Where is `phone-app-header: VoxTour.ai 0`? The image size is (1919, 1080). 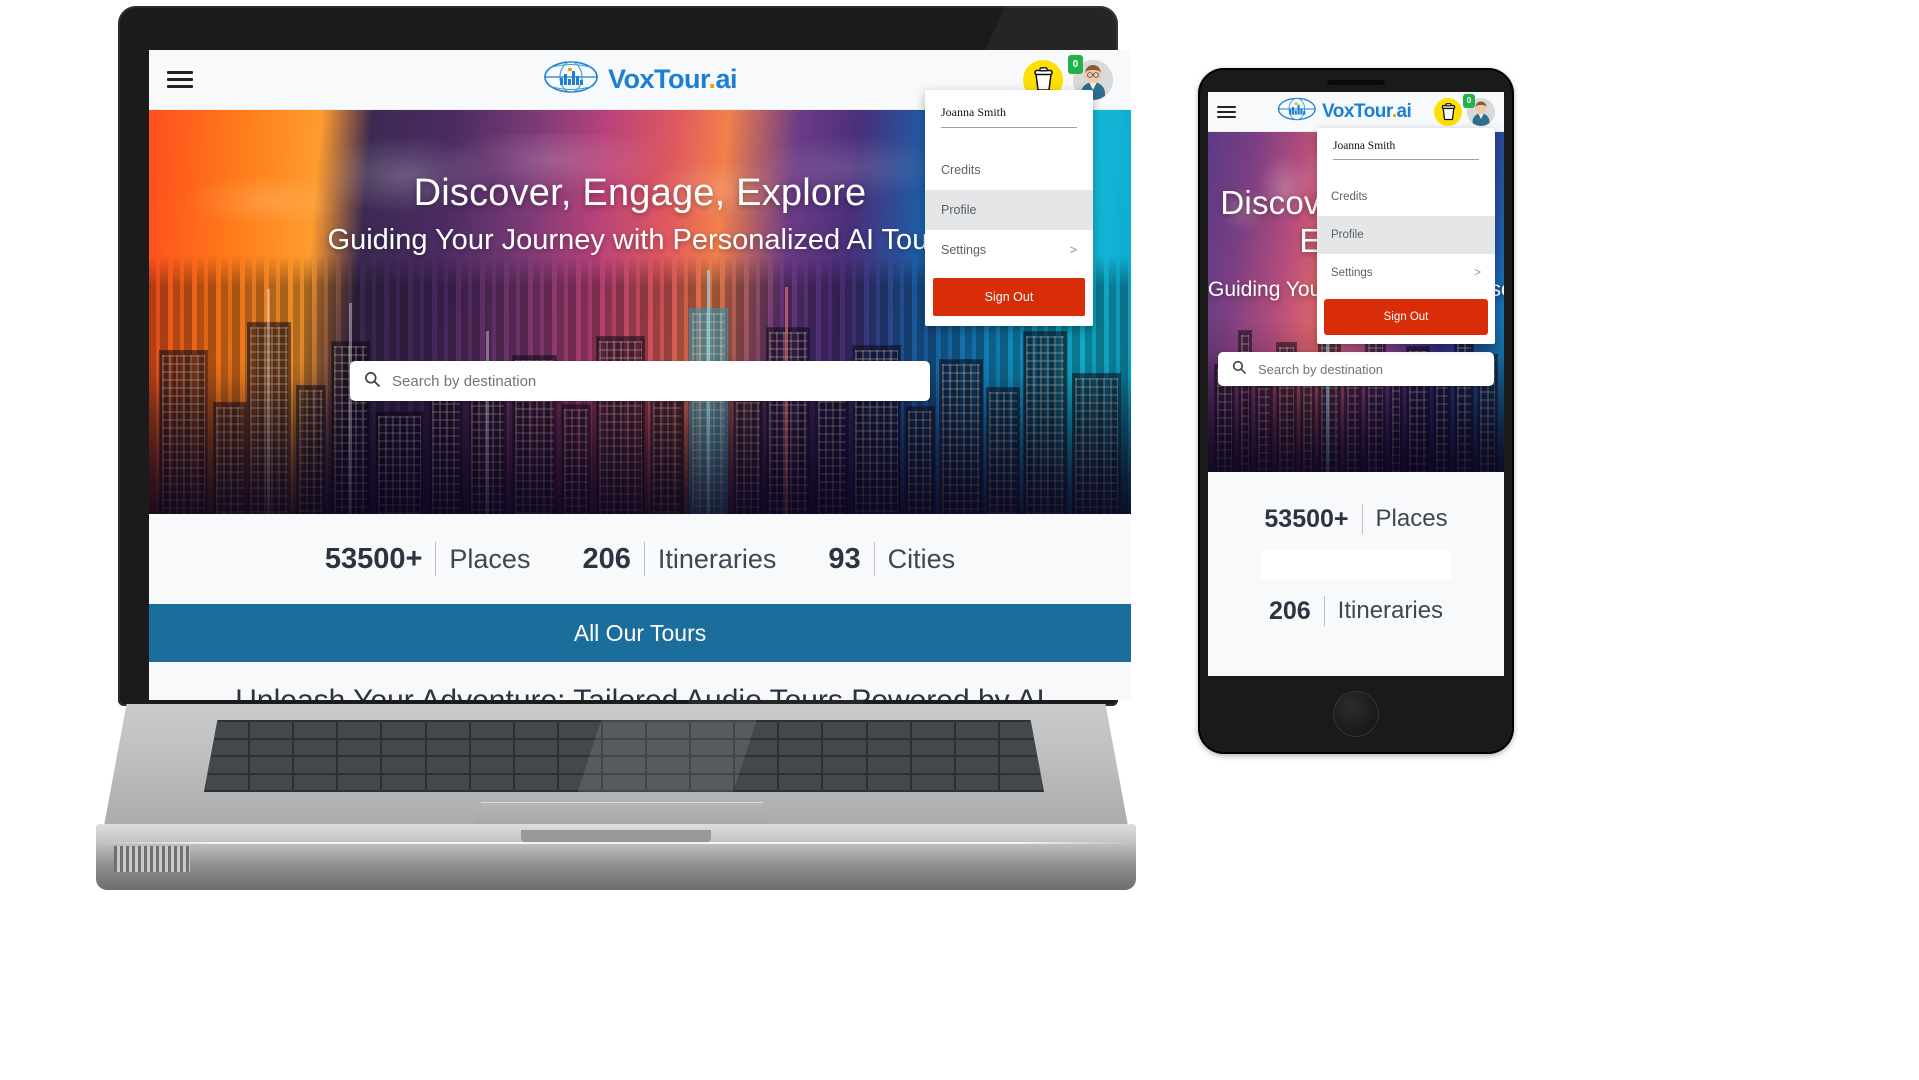
phone-app-header: VoxTour.ai 0 is located at coordinates (1356, 112).